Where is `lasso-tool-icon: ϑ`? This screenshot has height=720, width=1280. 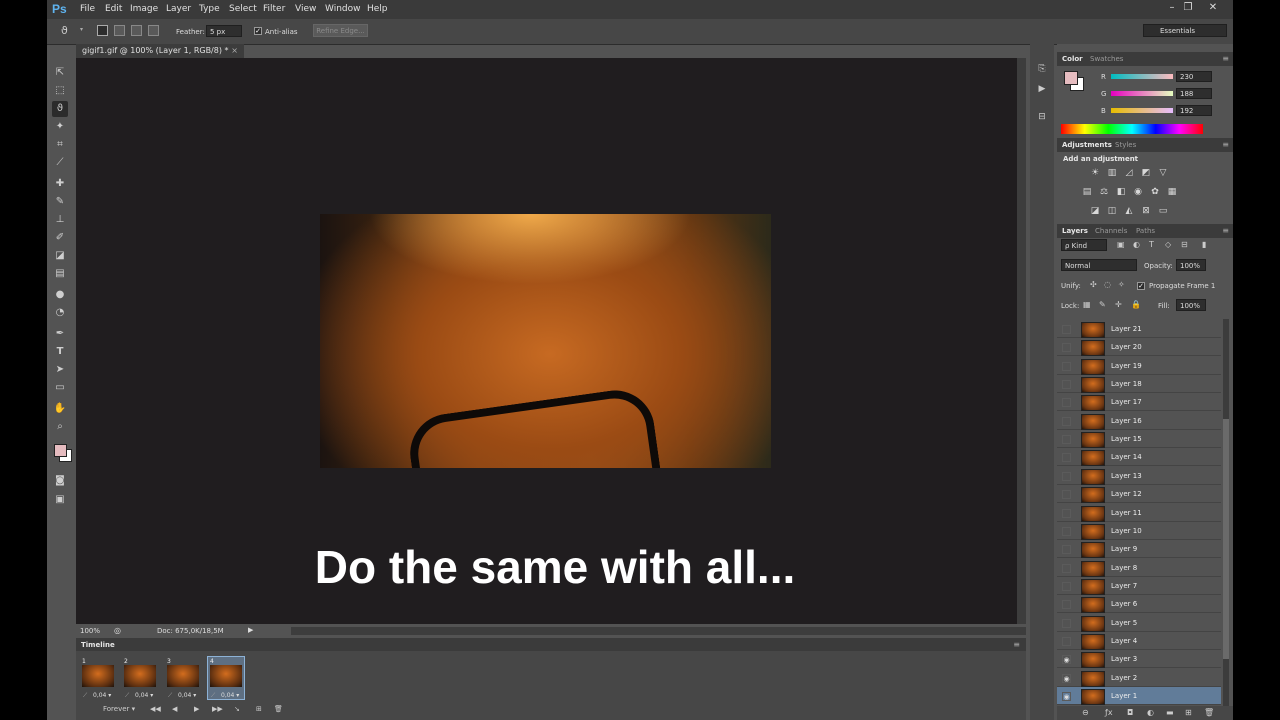 lasso-tool-icon: ϑ is located at coordinates (60, 109).